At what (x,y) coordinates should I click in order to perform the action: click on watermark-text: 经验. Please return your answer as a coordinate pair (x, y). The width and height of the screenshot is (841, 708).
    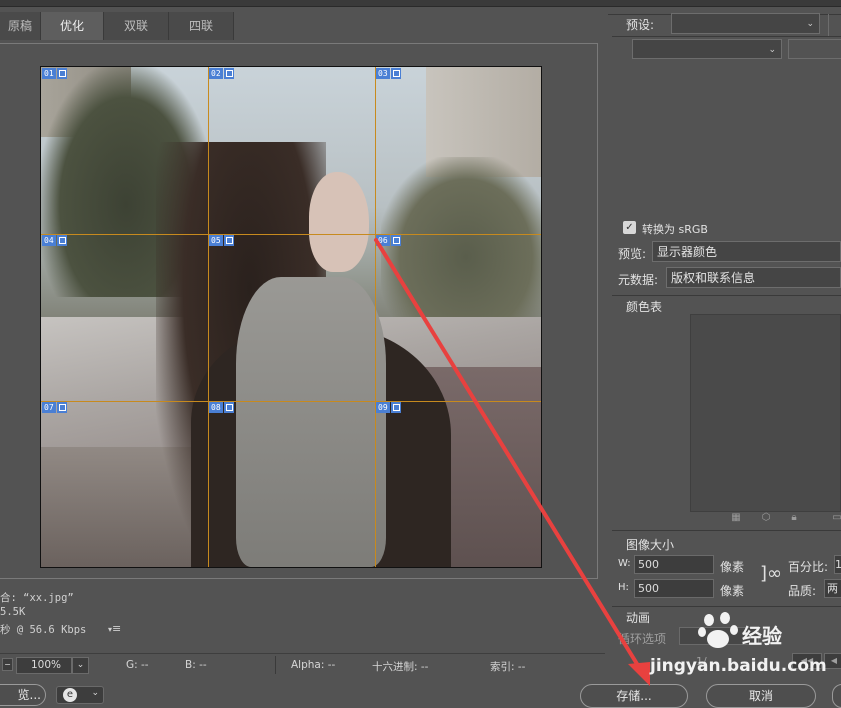
    Looking at the image, I should click on (762, 636).